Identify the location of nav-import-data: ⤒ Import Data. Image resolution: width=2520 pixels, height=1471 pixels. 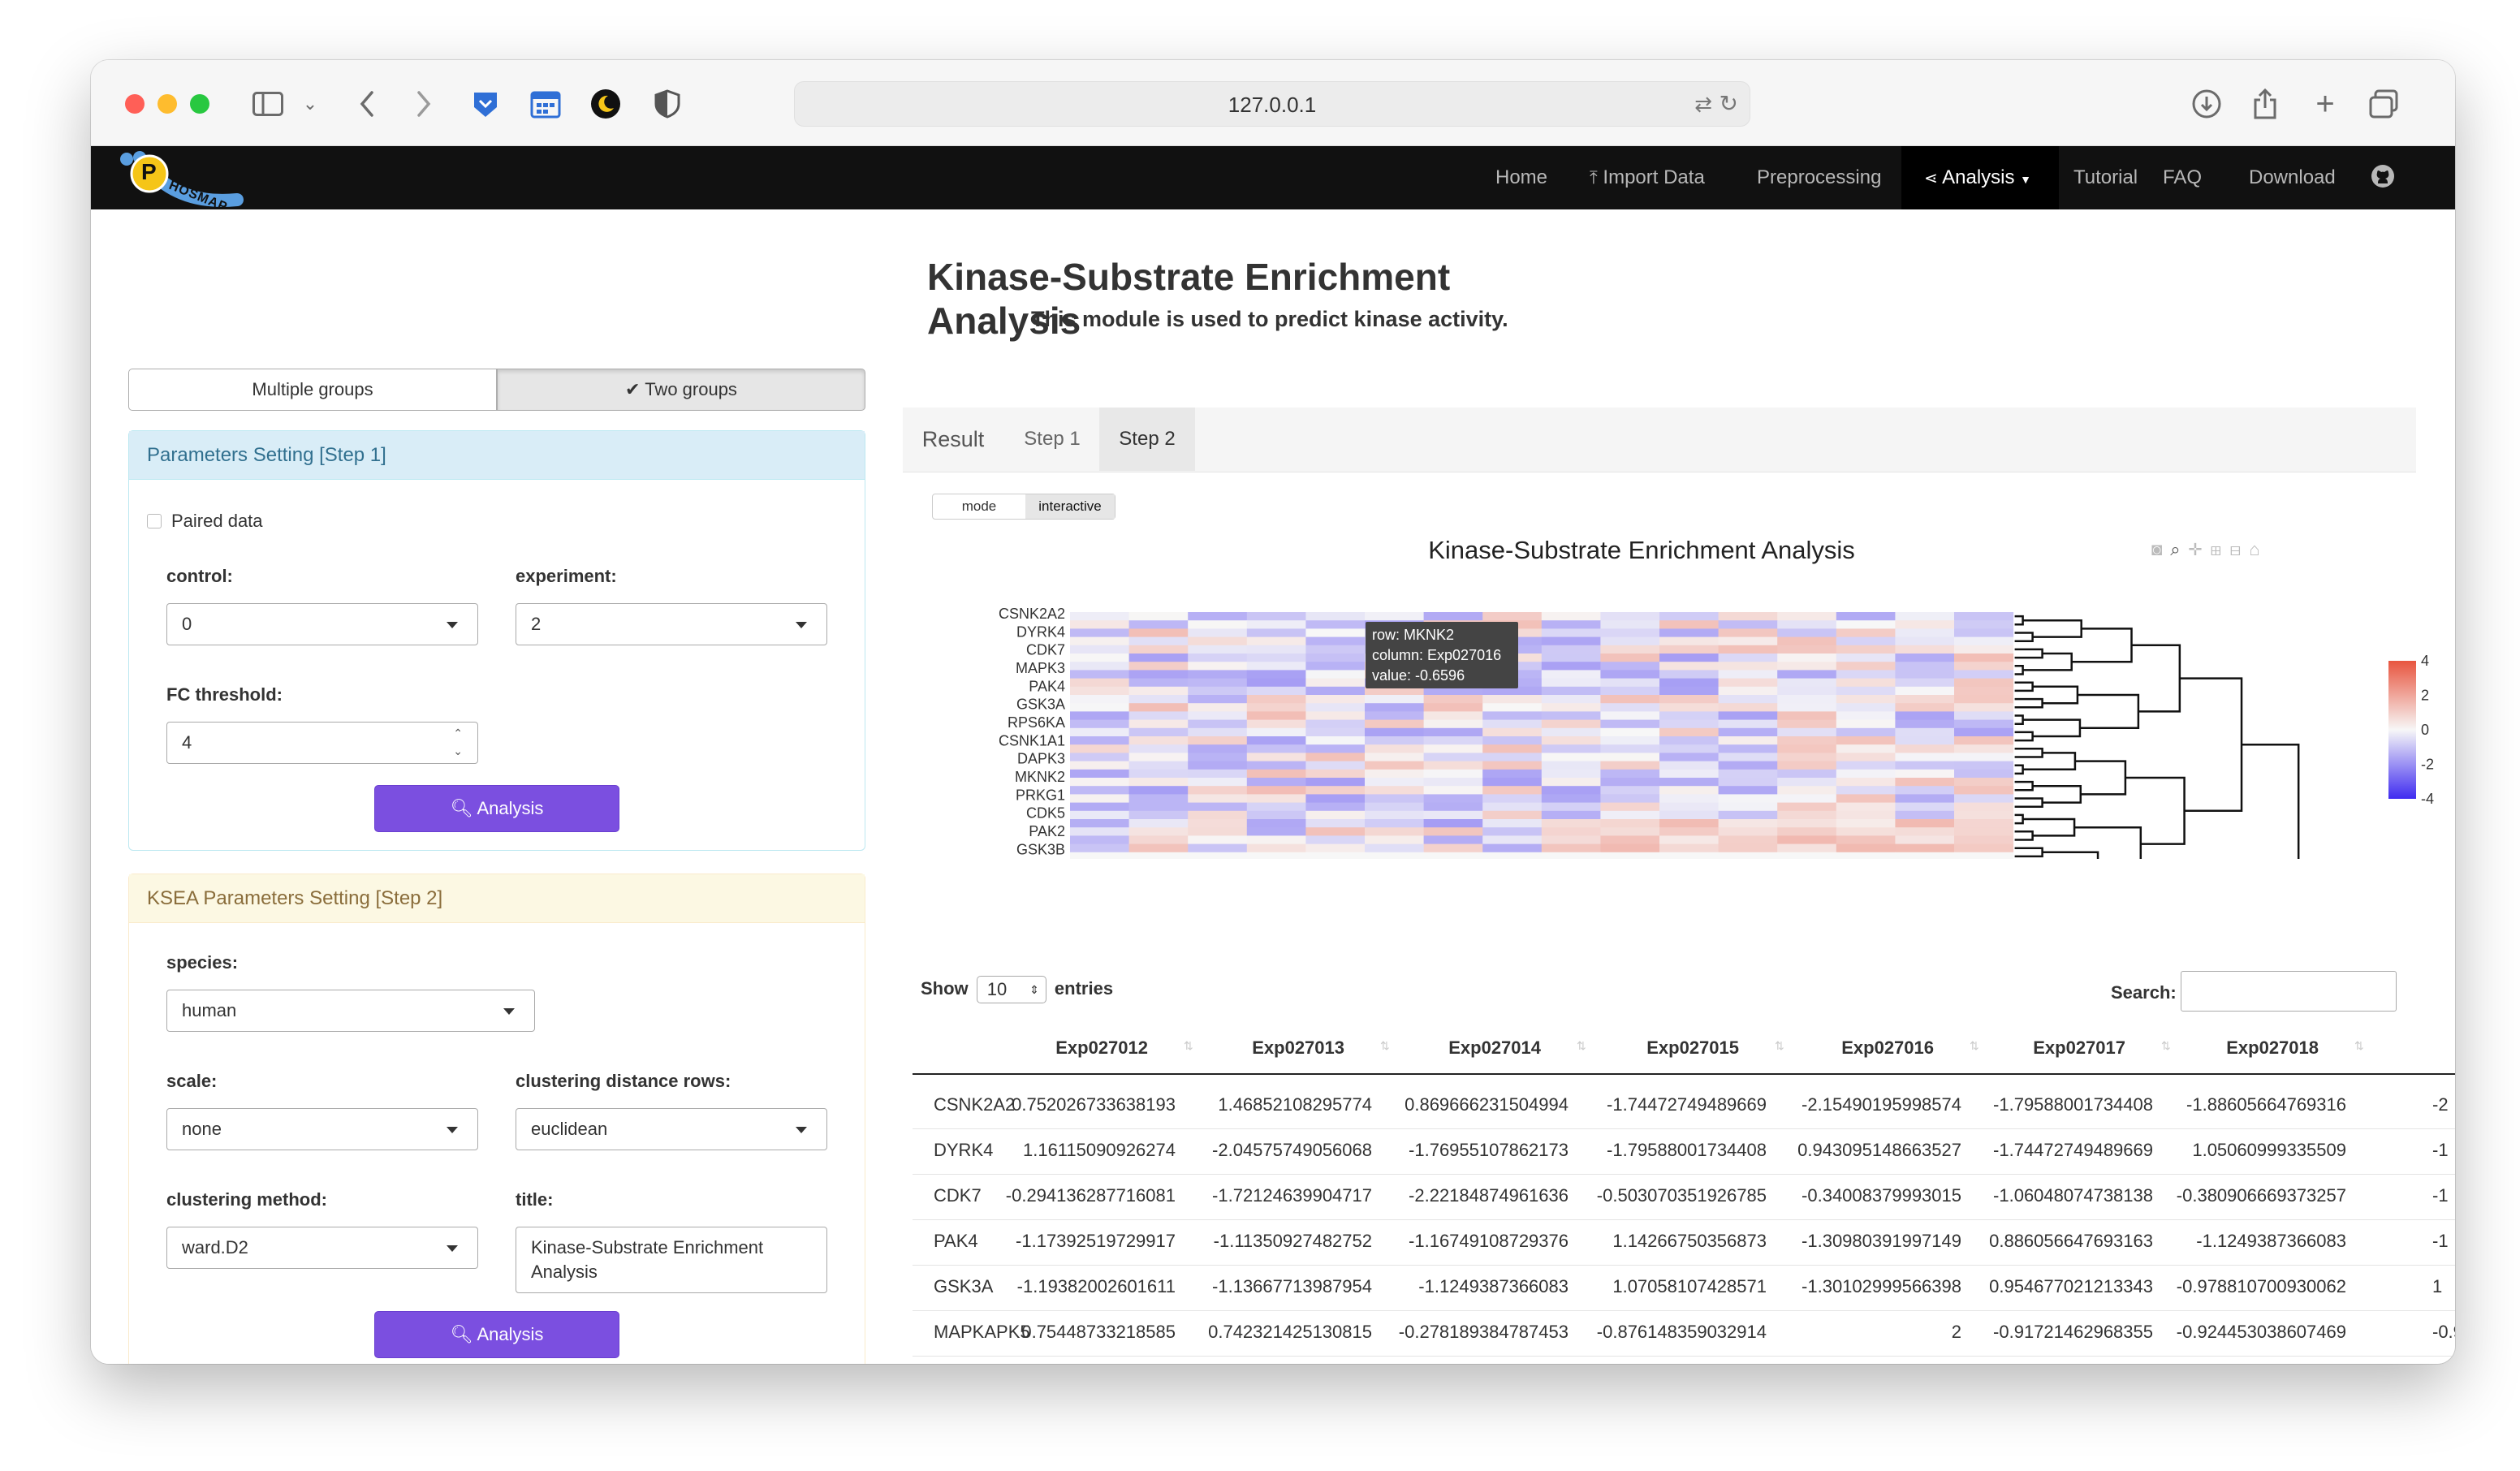
(1660, 177).